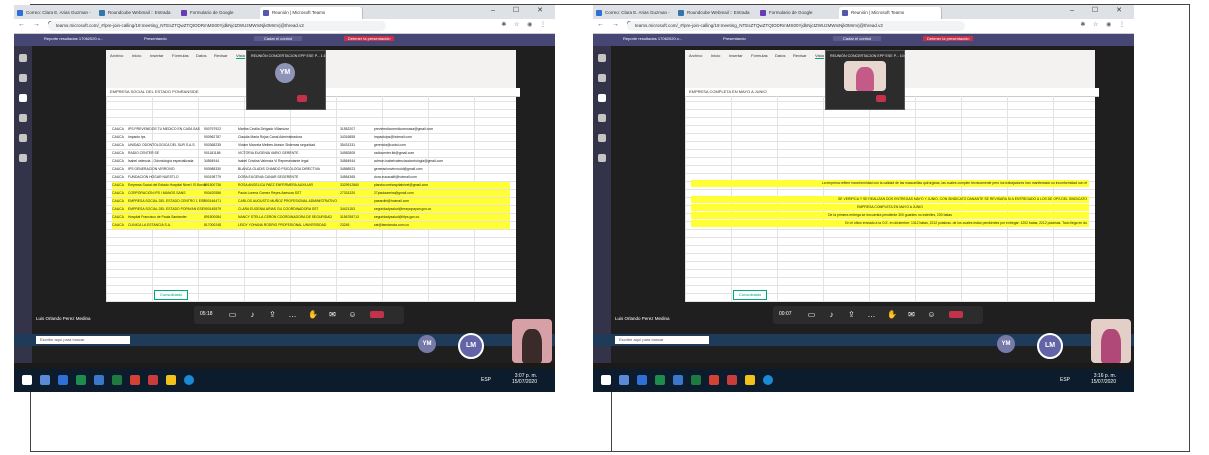 This screenshot has width=1209, height=455. What do you see at coordinates (1103, 379) in the screenshot?
I see `taskbar-clock: 3:16 p. m. 15/07/2020` at bounding box center [1103, 379].